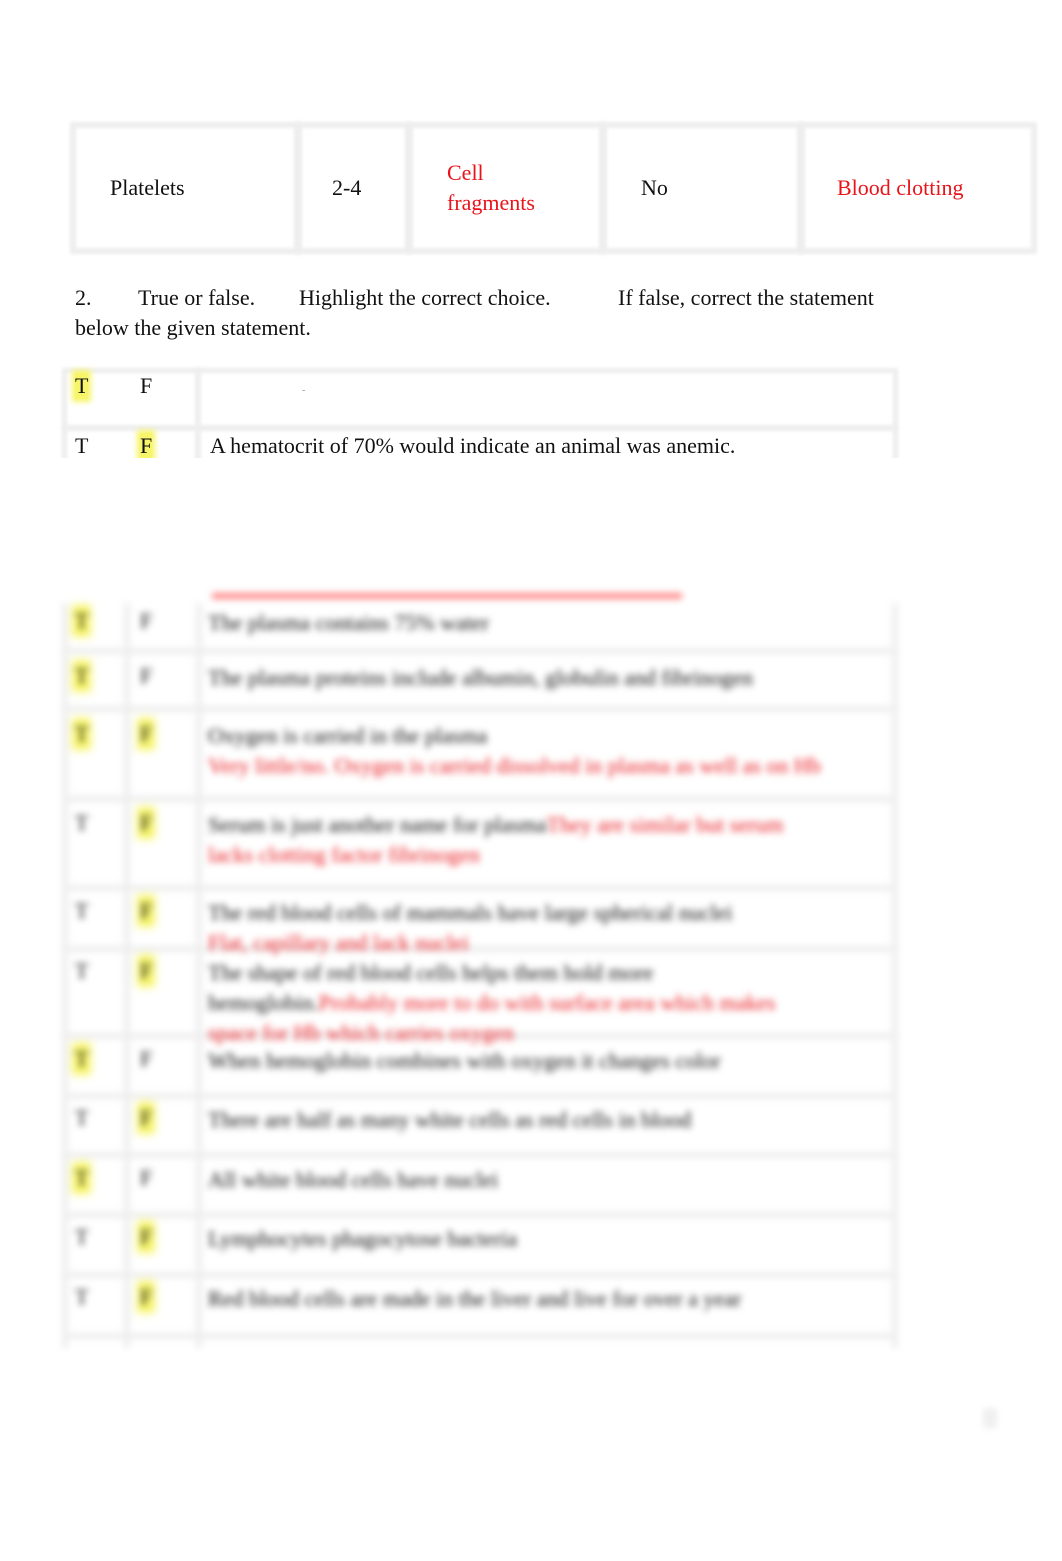 The image size is (1062, 1561). Describe the element at coordinates (197, 297) in the screenshot. I see `question-text-1: True or false.` at that location.